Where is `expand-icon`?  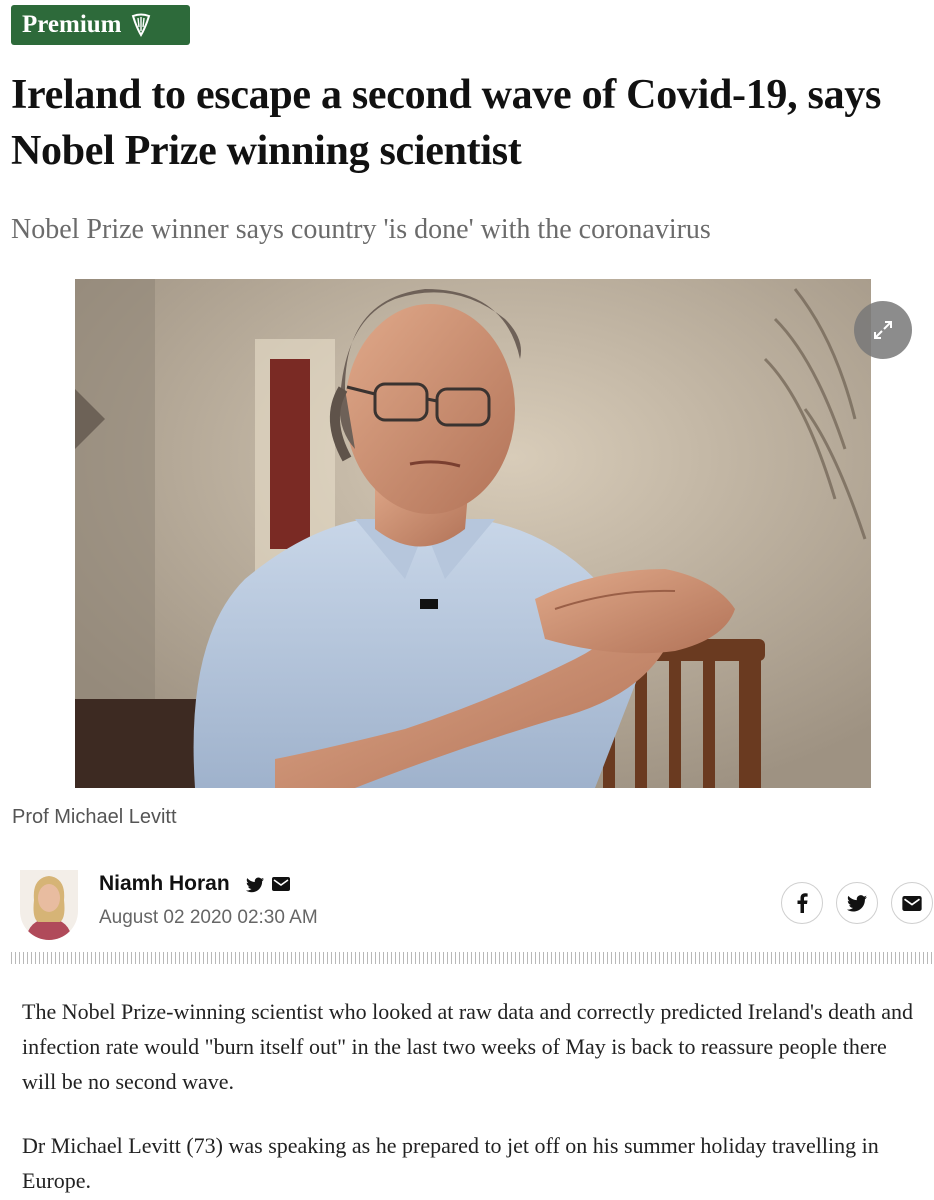 expand-icon is located at coordinates (883, 330).